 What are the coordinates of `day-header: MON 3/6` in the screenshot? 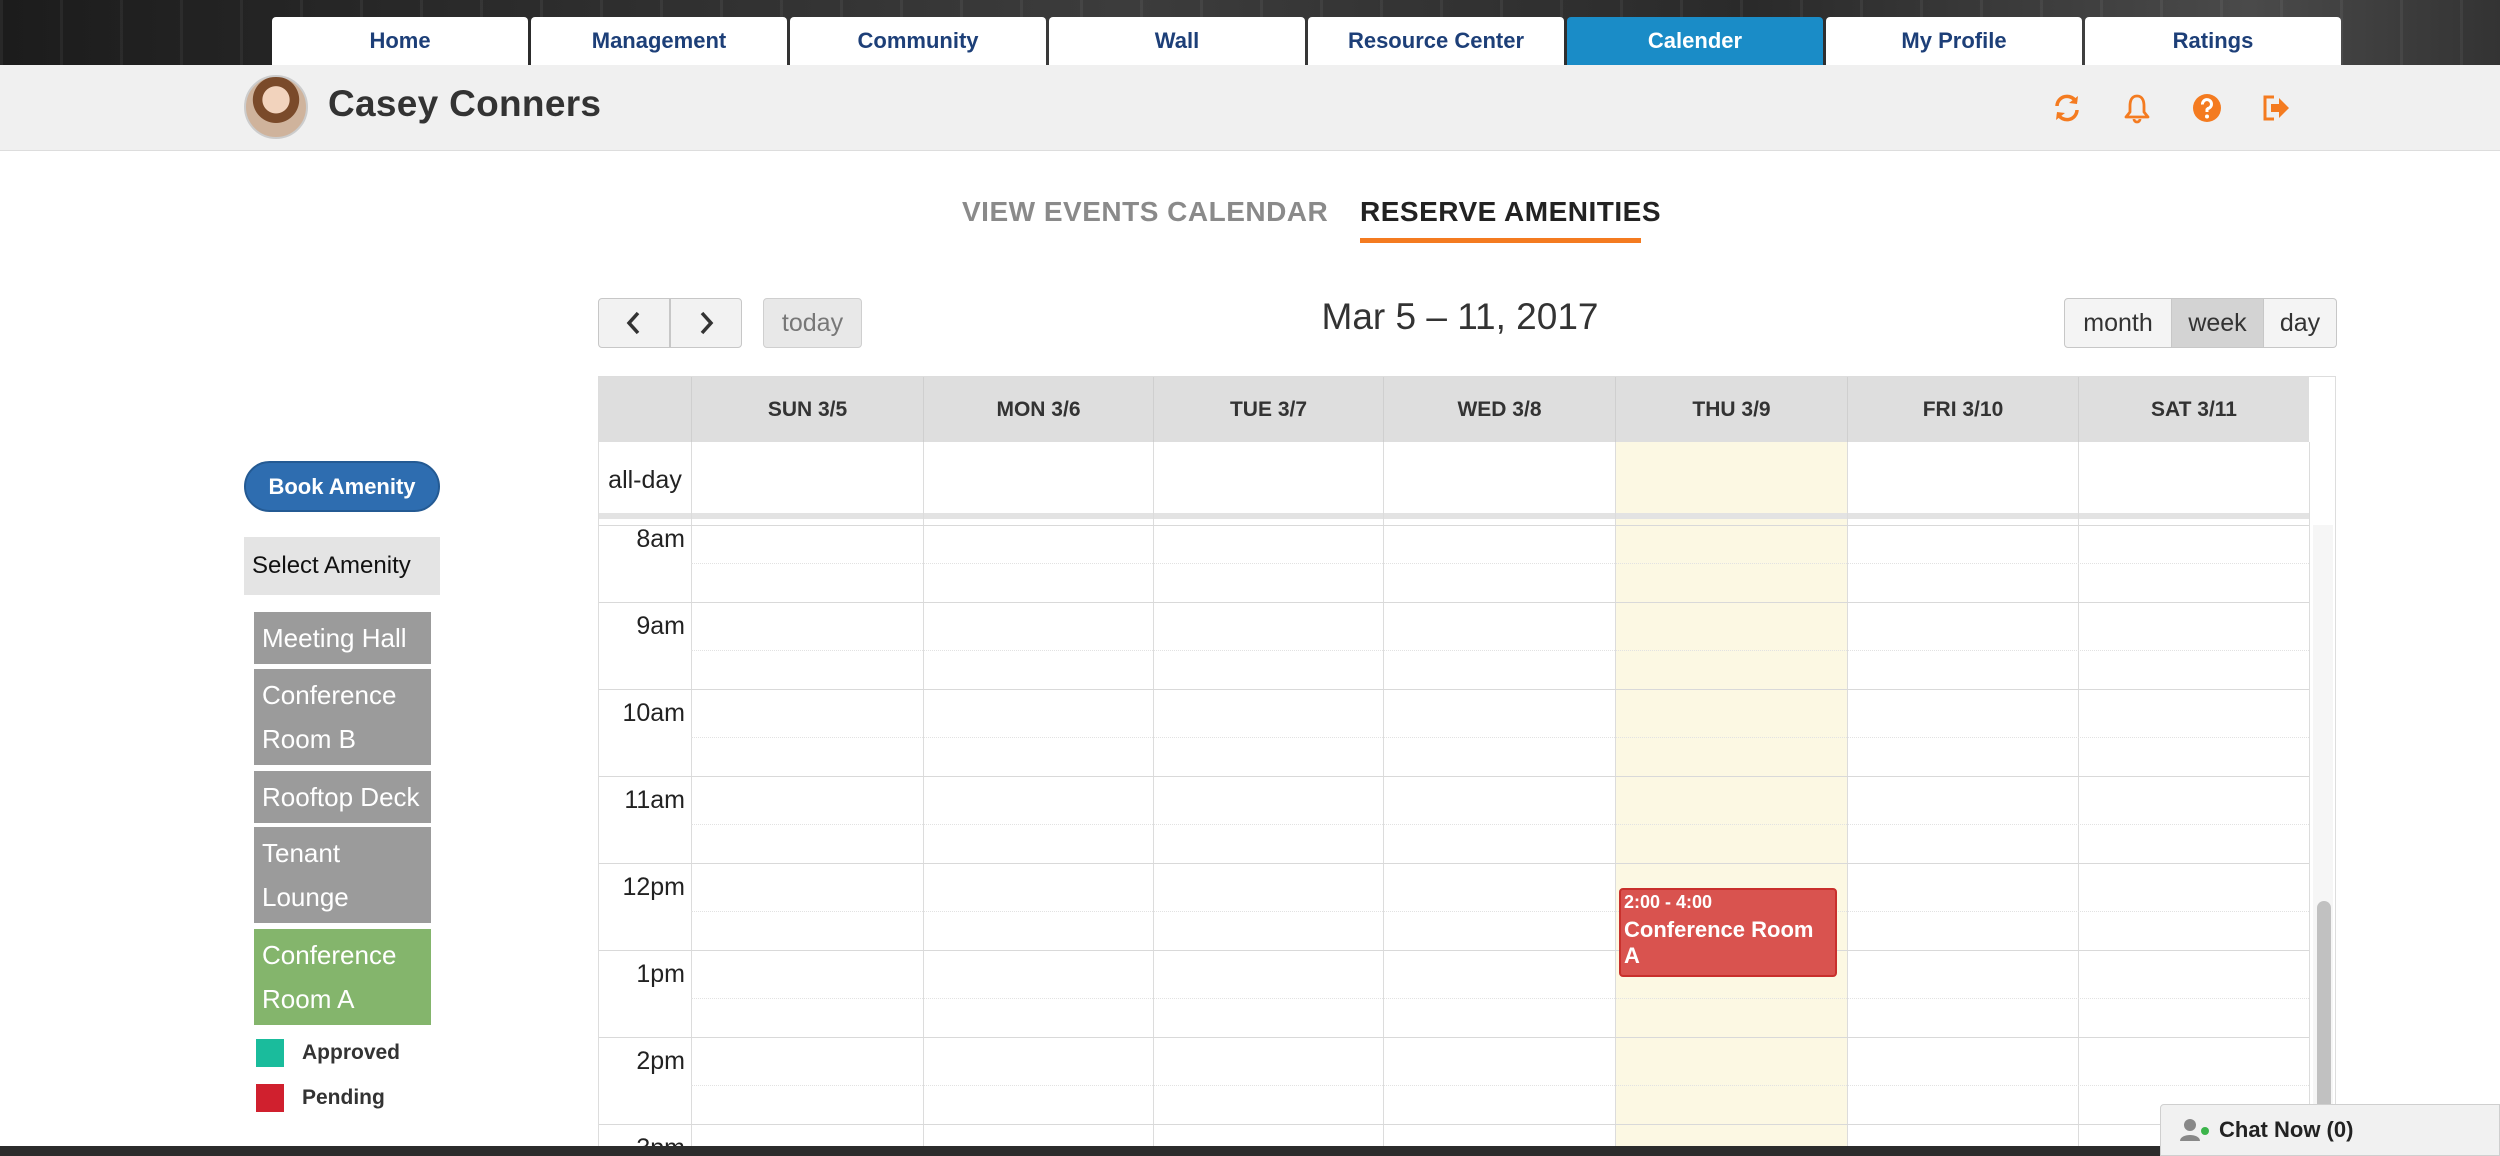 It's located at (1038, 409).